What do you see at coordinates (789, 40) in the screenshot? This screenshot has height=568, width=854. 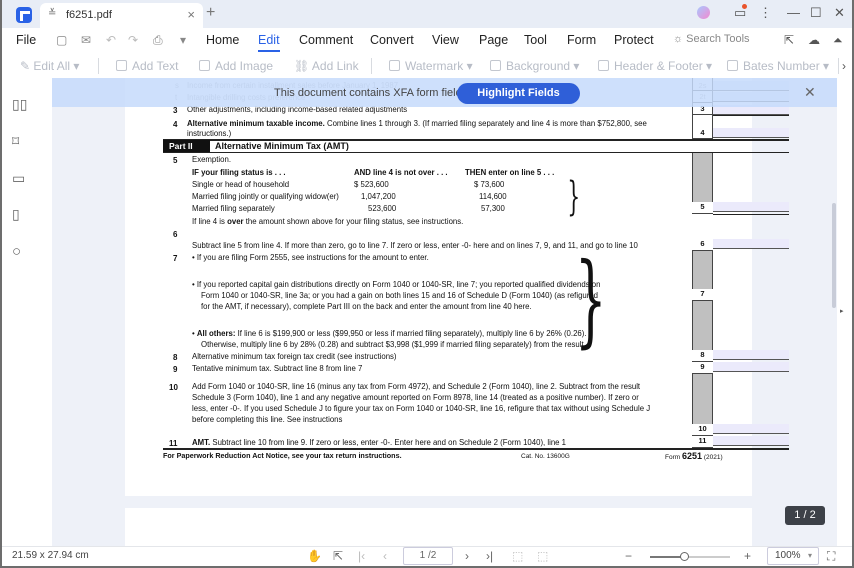 I see `share-icon: ⇱` at bounding box center [789, 40].